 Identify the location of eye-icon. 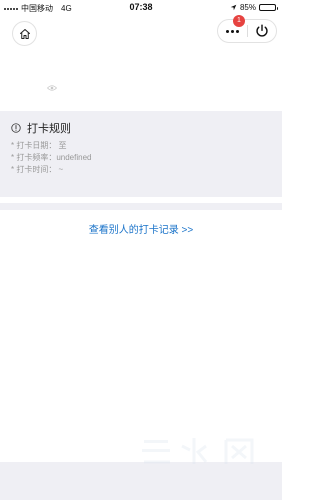
(52, 88).